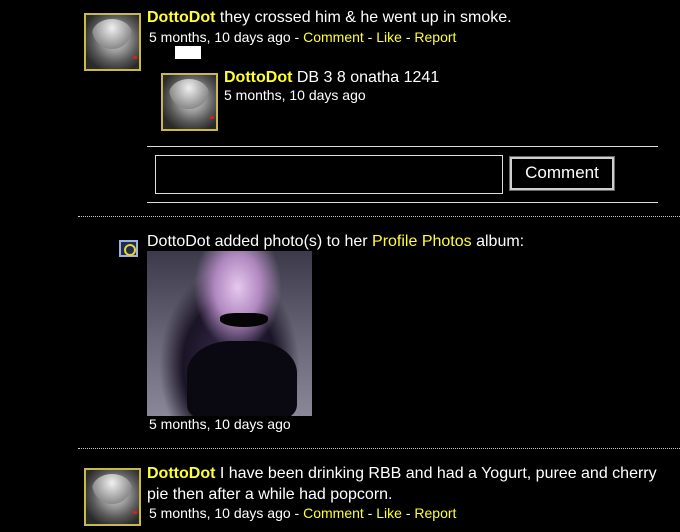 Image resolution: width=680 pixels, height=532 pixels. What do you see at coordinates (257, 241) in the screenshot?
I see `activity-text: DottoDot added photo(s) to her` at bounding box center [257, 241].